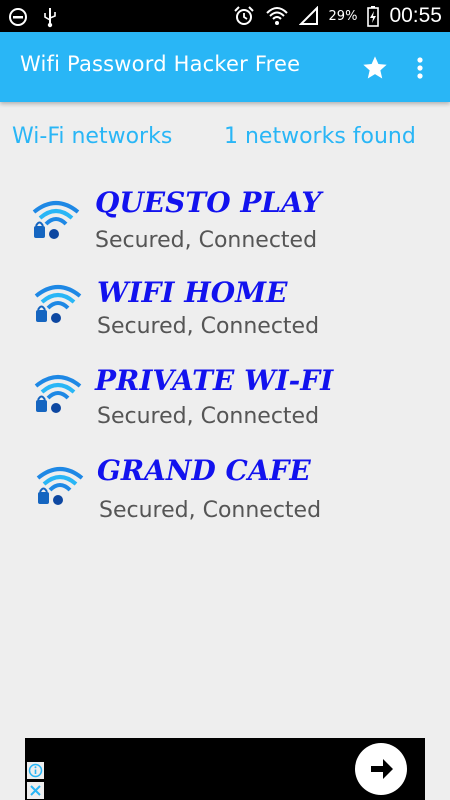 This screenshot has height=800, width=450. Describe the element at coordinates (160, 64) in the screenshot. I see `app-title: Wifi Password Hacker Free` at that location.